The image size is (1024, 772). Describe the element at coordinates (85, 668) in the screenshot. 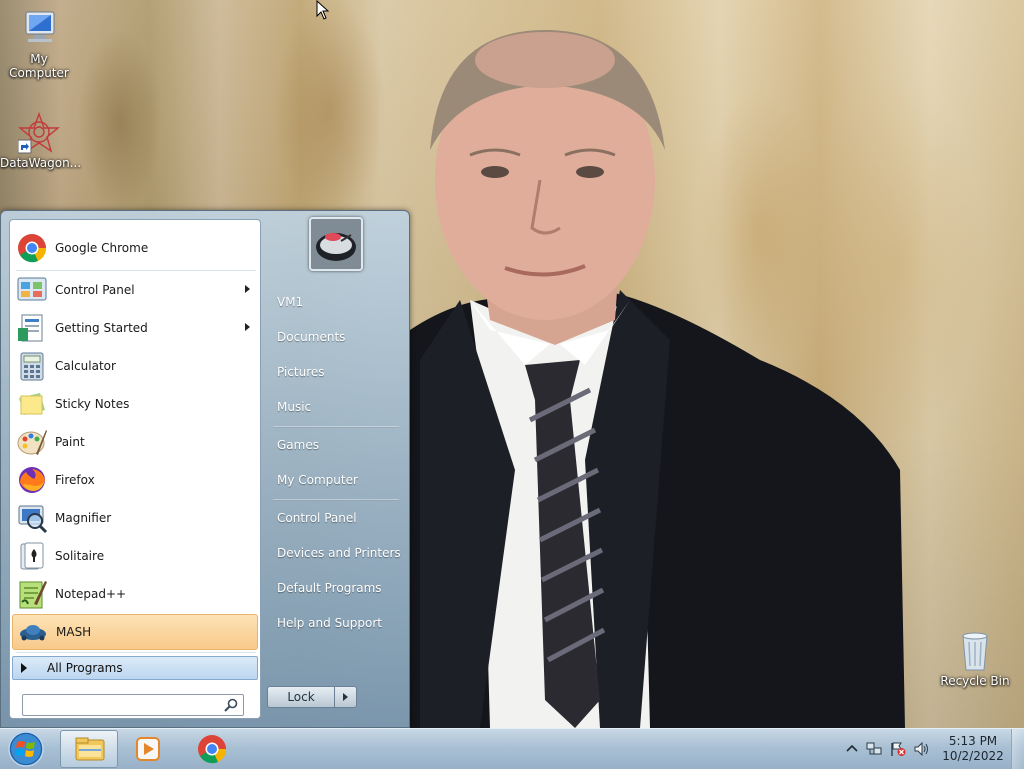

I see `all-programs-label: All Programs` at that location.